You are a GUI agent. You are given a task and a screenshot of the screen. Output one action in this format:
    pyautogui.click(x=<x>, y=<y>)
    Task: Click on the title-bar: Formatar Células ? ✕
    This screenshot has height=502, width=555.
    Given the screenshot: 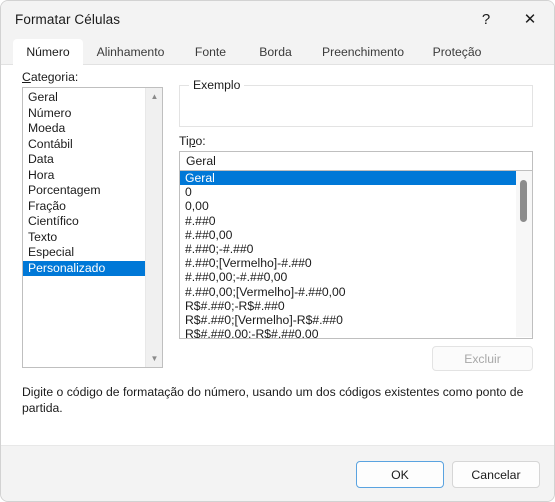 What is the action you would take?
    pyautogui.click(x=277, y=20)
    